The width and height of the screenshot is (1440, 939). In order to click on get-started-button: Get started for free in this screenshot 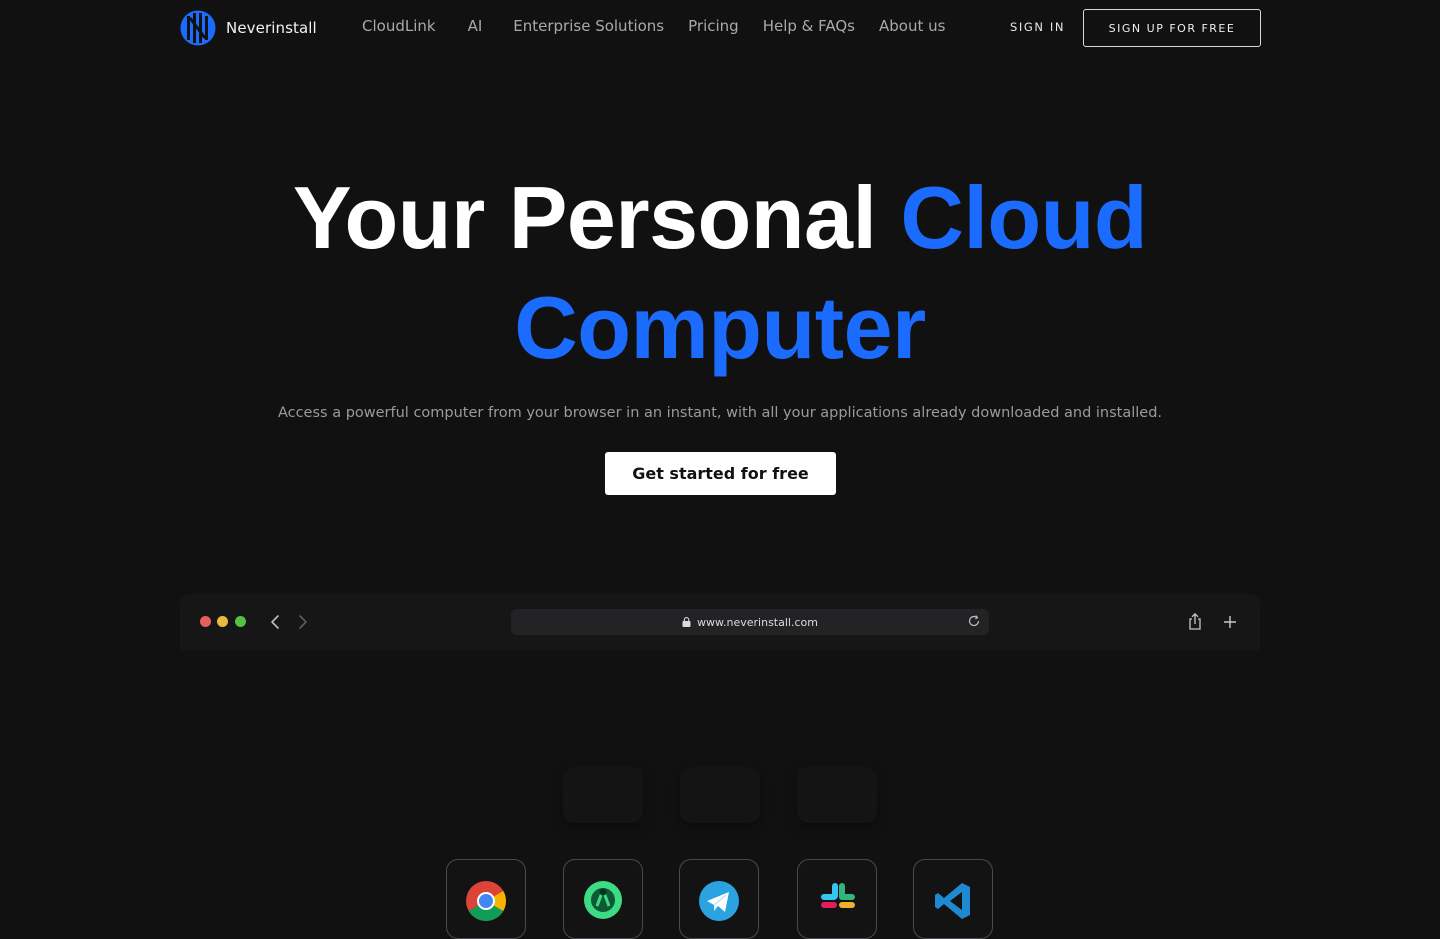, I will do `click(720, 473)`.